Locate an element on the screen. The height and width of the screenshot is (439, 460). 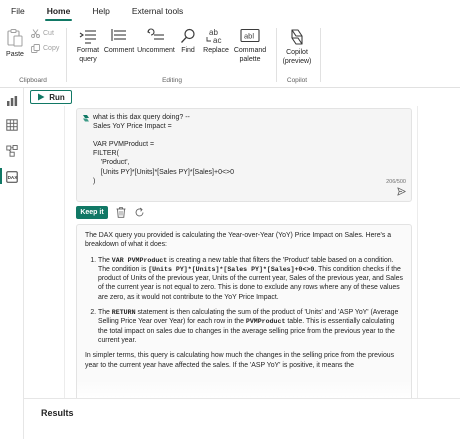
svg-text: abl is located at coordinates (249, 36).